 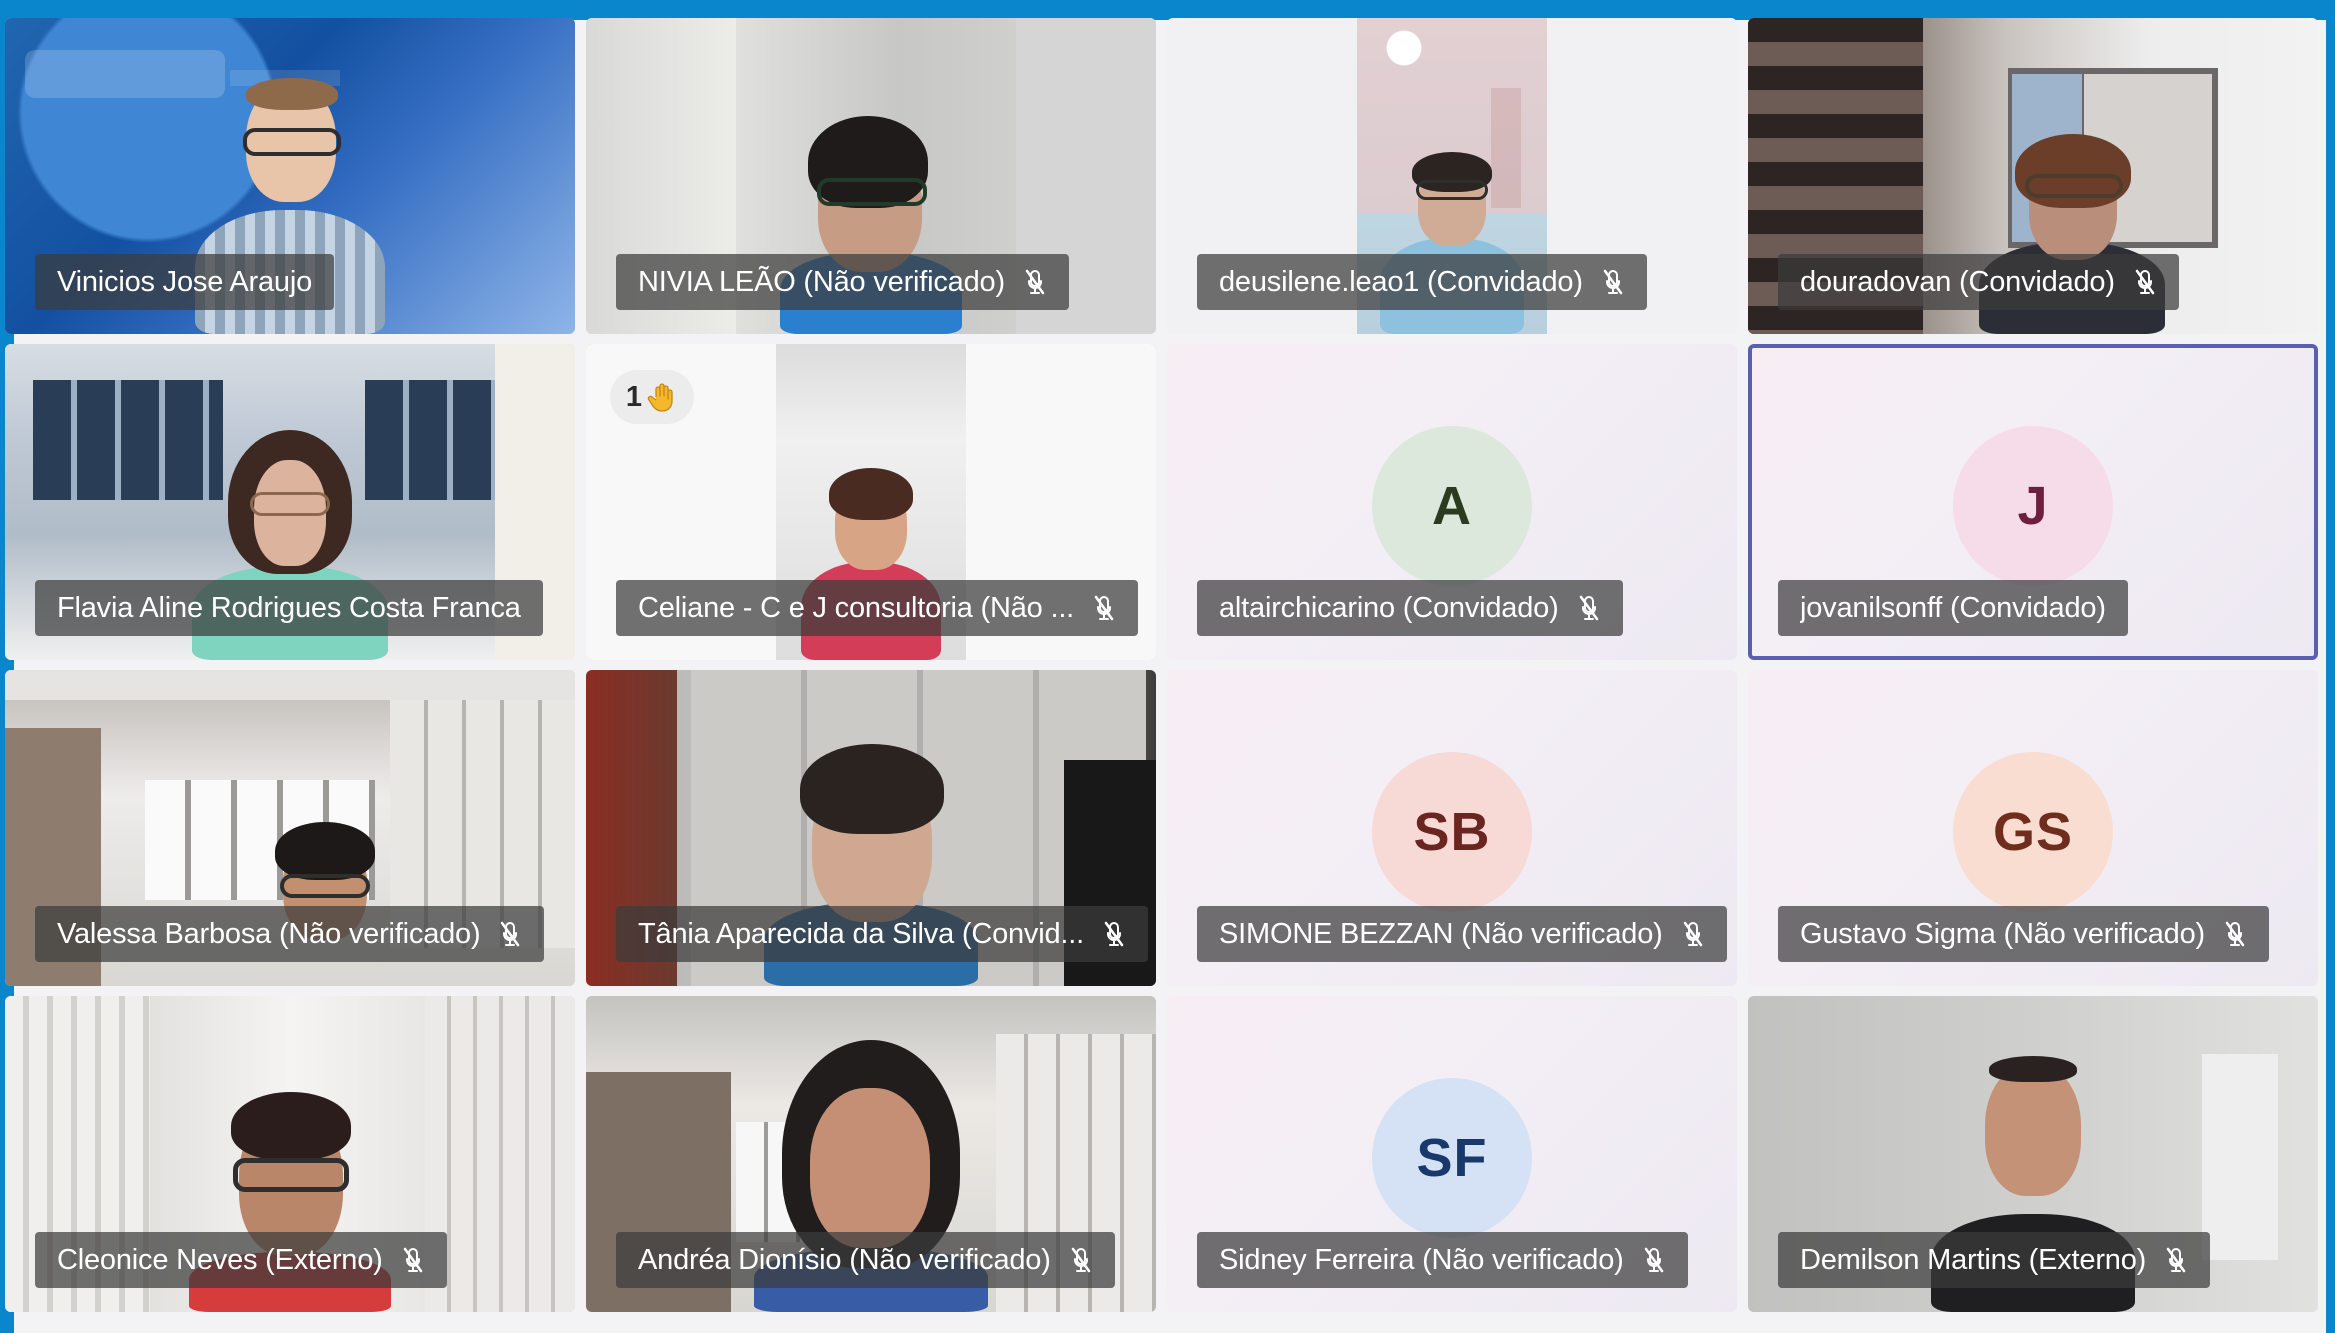 I want to click on participant-name-tag: Valessa Barbosa (Não verificado), so click(x=290, y=934).